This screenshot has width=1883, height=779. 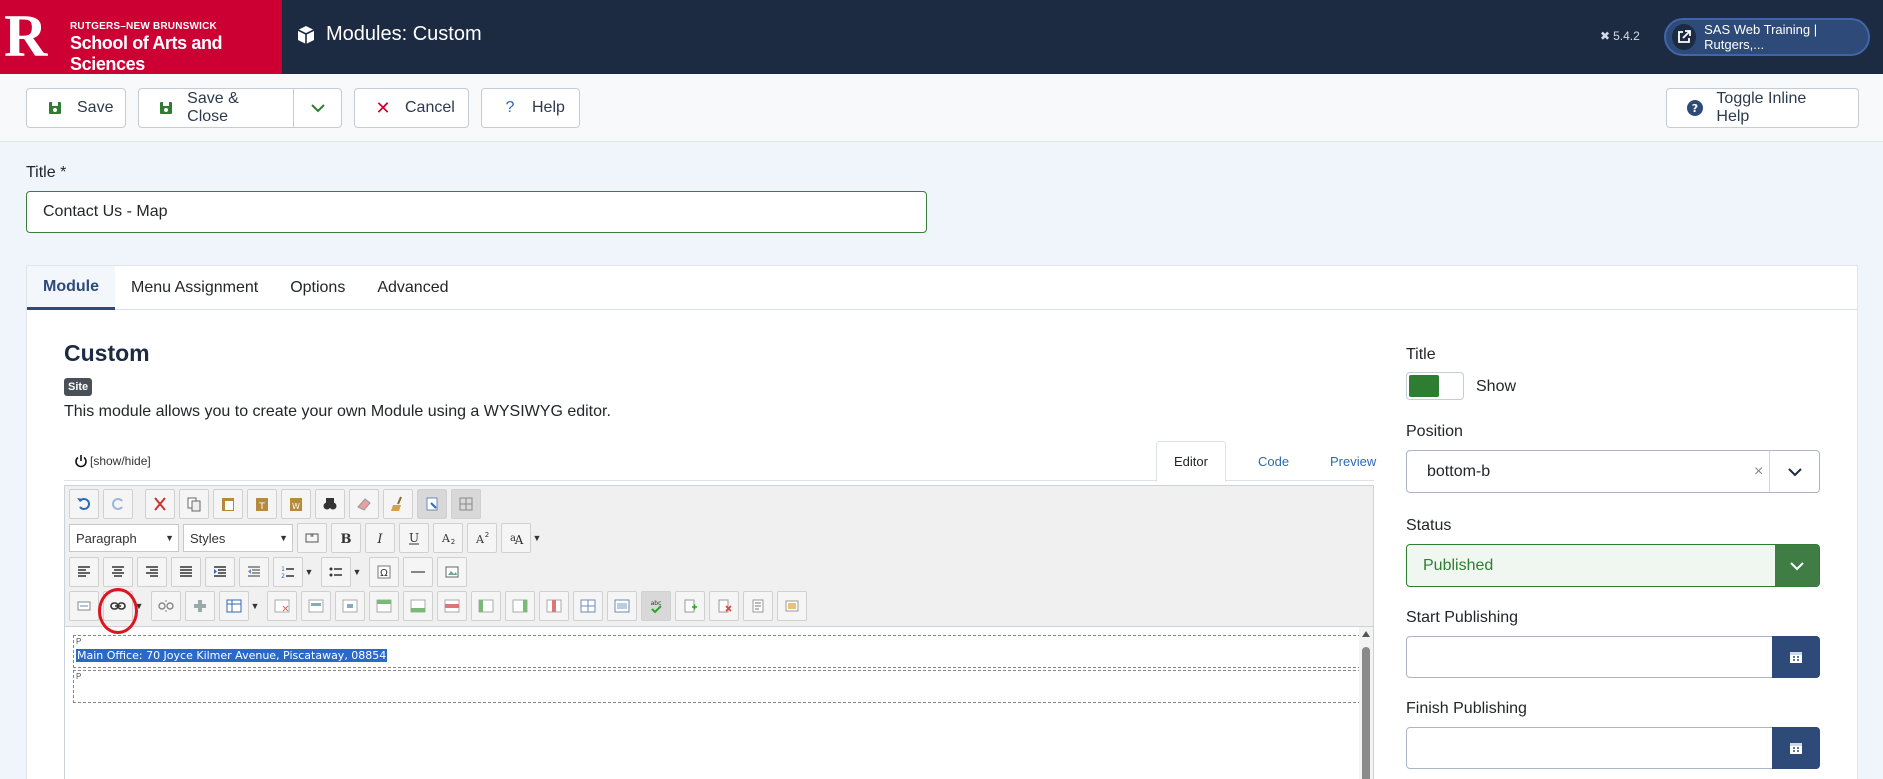 What do you see at coordinates (411, 108) in the screenshot?
I see `cancel-button: ✕ Cancel` at bounding box center [411, 108].